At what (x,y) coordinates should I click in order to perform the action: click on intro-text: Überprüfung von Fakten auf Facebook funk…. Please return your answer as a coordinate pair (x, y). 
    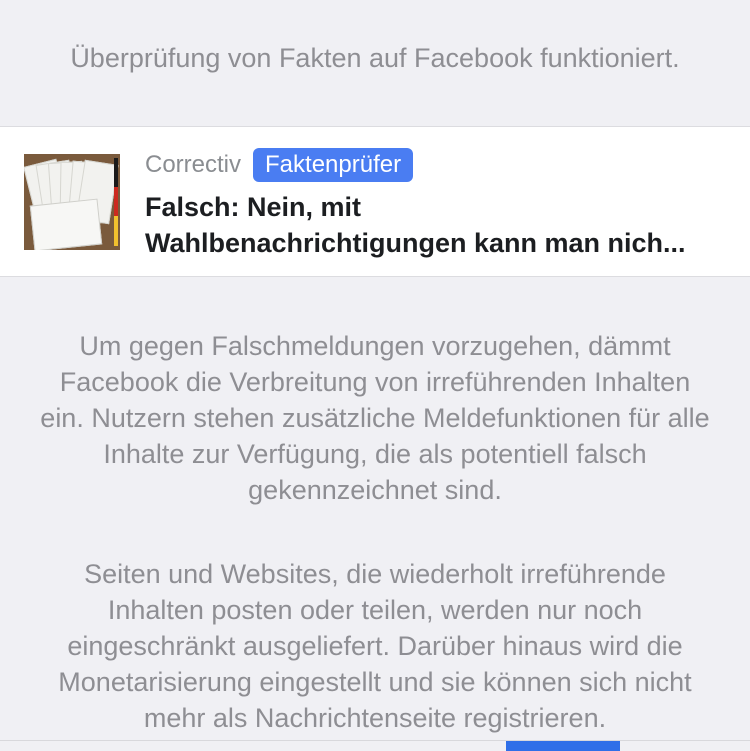
    Looking at the image, I should click on (375, 58).